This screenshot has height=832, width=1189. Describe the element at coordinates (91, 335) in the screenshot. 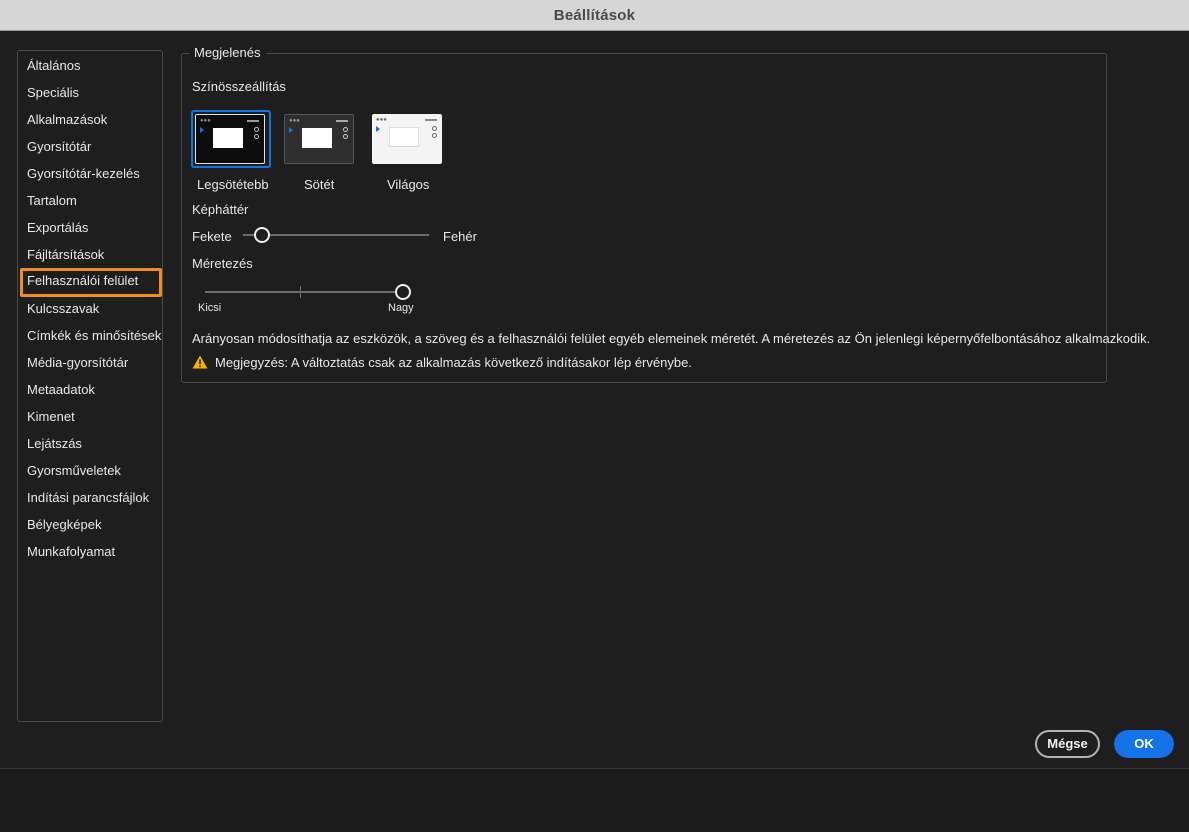

I see `sidebar-item-labels-ratings: Címkék és minősítések` at that location.